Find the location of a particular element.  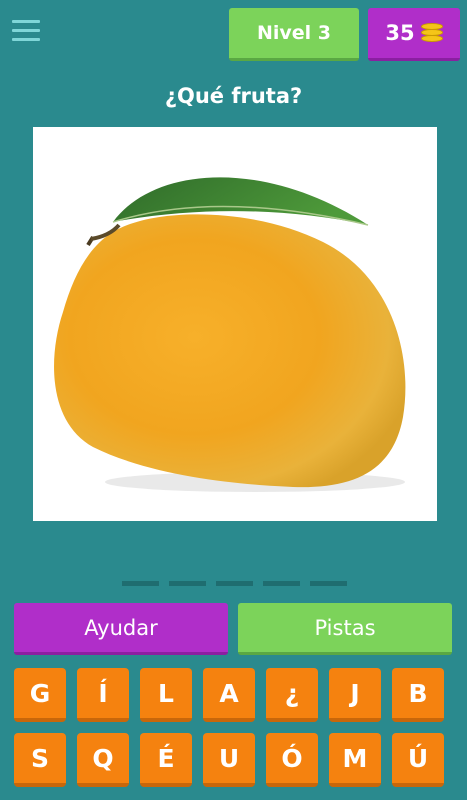

letter-key: J is located at coordinates (355, 695).